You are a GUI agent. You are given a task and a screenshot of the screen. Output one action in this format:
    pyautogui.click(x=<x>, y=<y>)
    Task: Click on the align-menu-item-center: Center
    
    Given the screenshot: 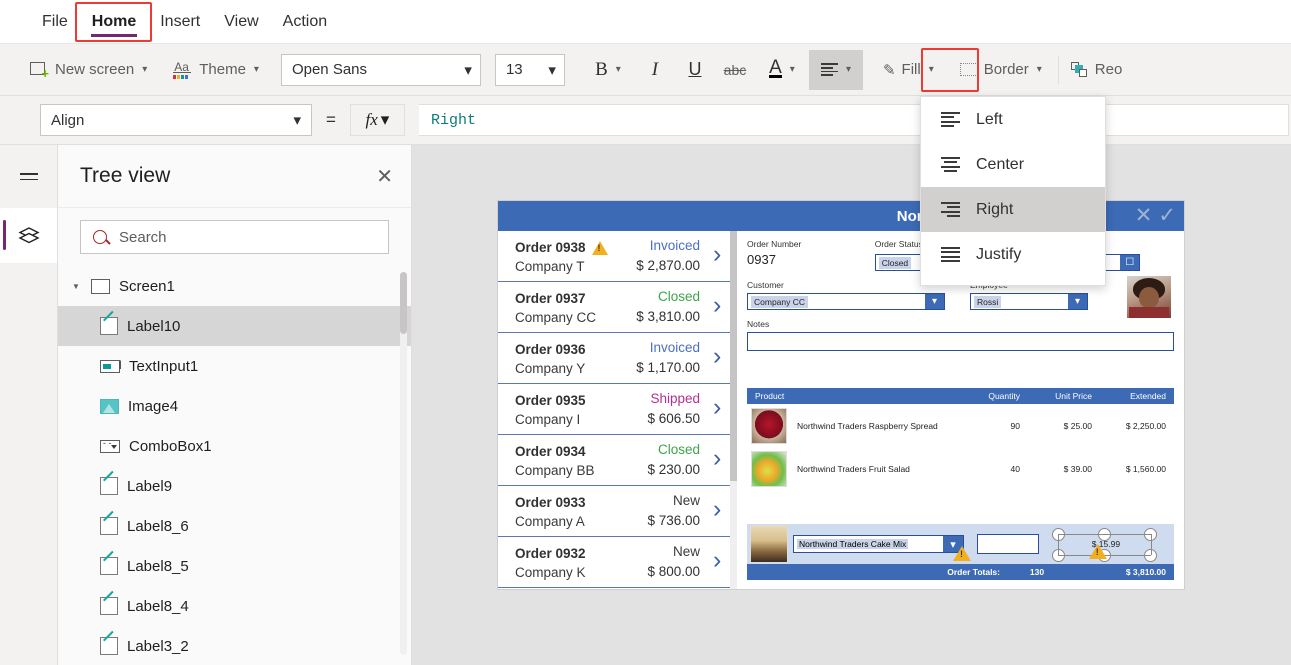 What is the action you would take?
    pyautogui.click(x=1013, y=164)
    